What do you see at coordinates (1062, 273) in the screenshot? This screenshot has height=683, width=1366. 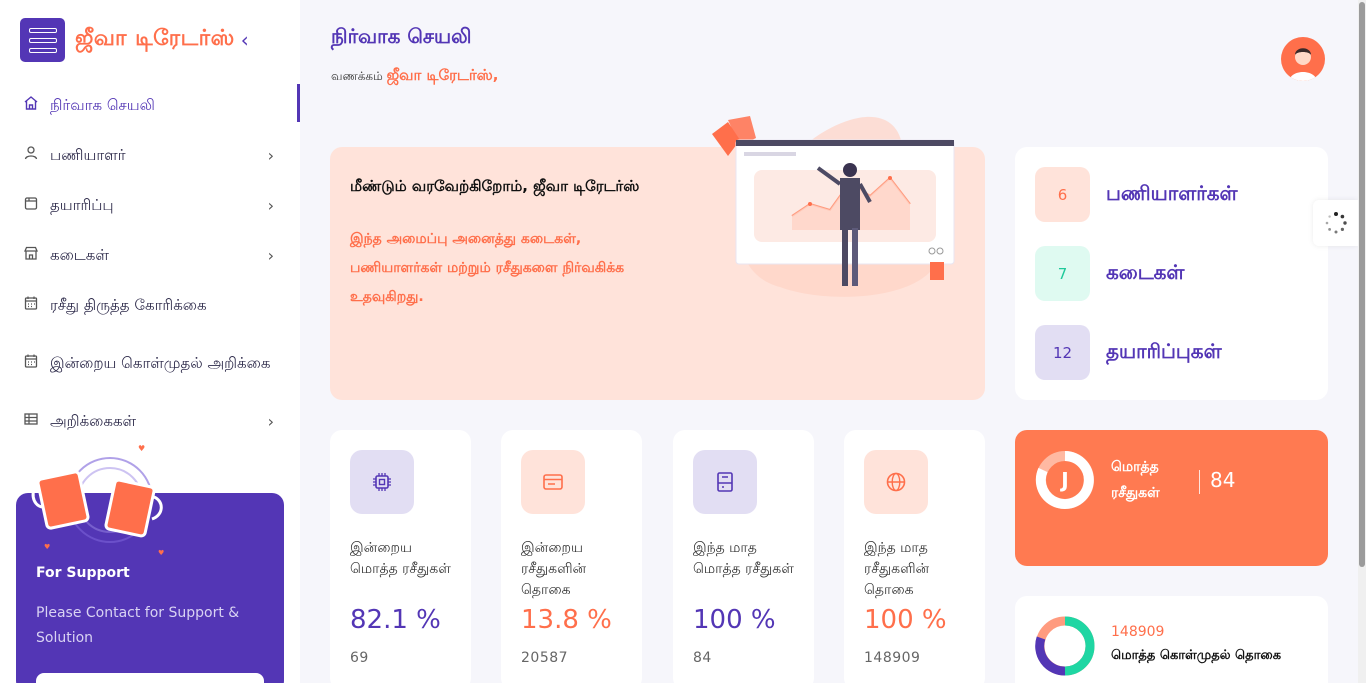 I see `counter-value: 7` at bounding box center [1062, 273].